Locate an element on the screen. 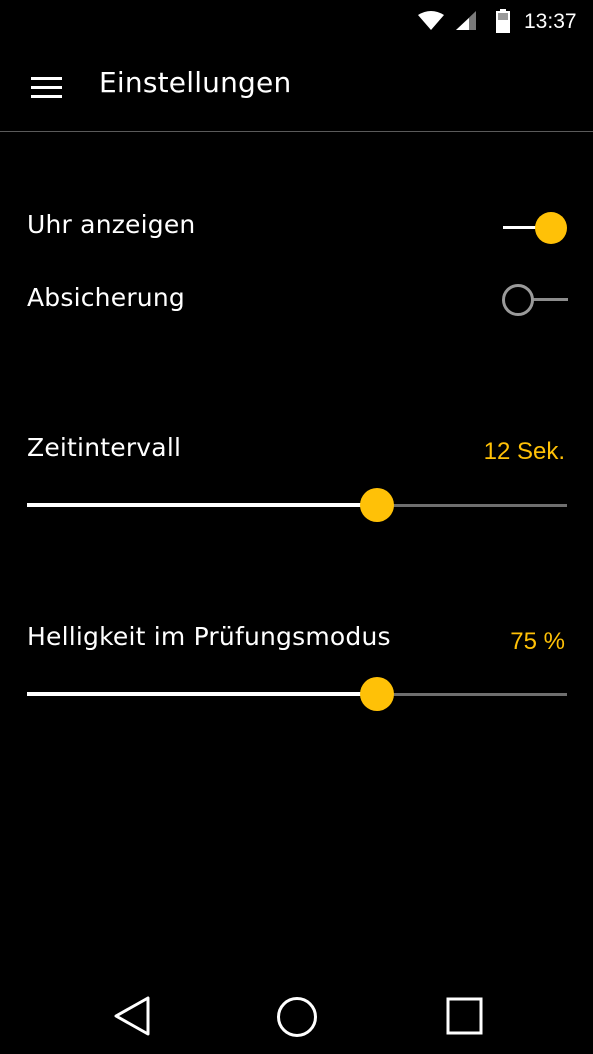  show-clock-switch is located at coordinates (536, 228).